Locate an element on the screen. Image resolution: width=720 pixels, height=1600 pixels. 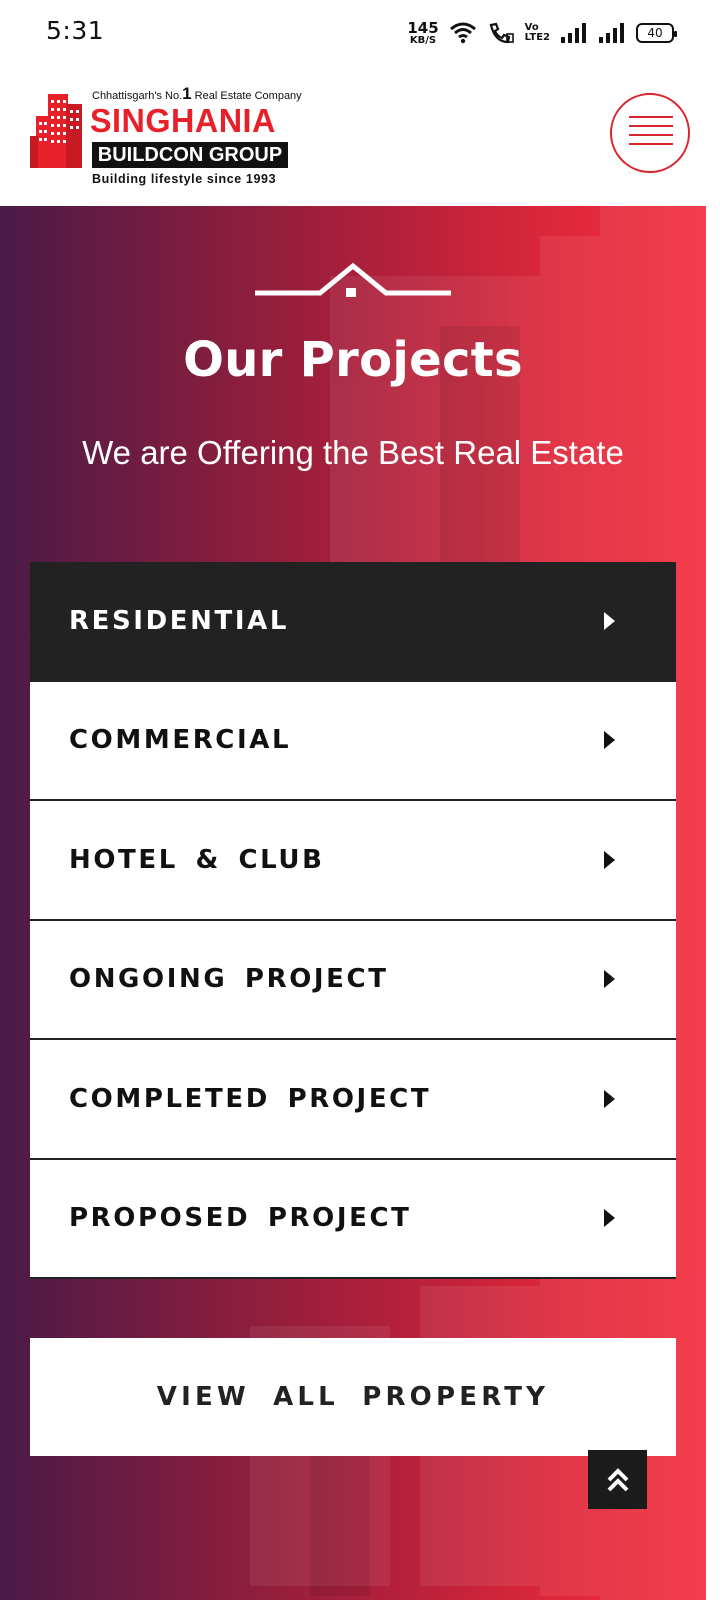
house-divider-icon is located at coordinates (353, 279).